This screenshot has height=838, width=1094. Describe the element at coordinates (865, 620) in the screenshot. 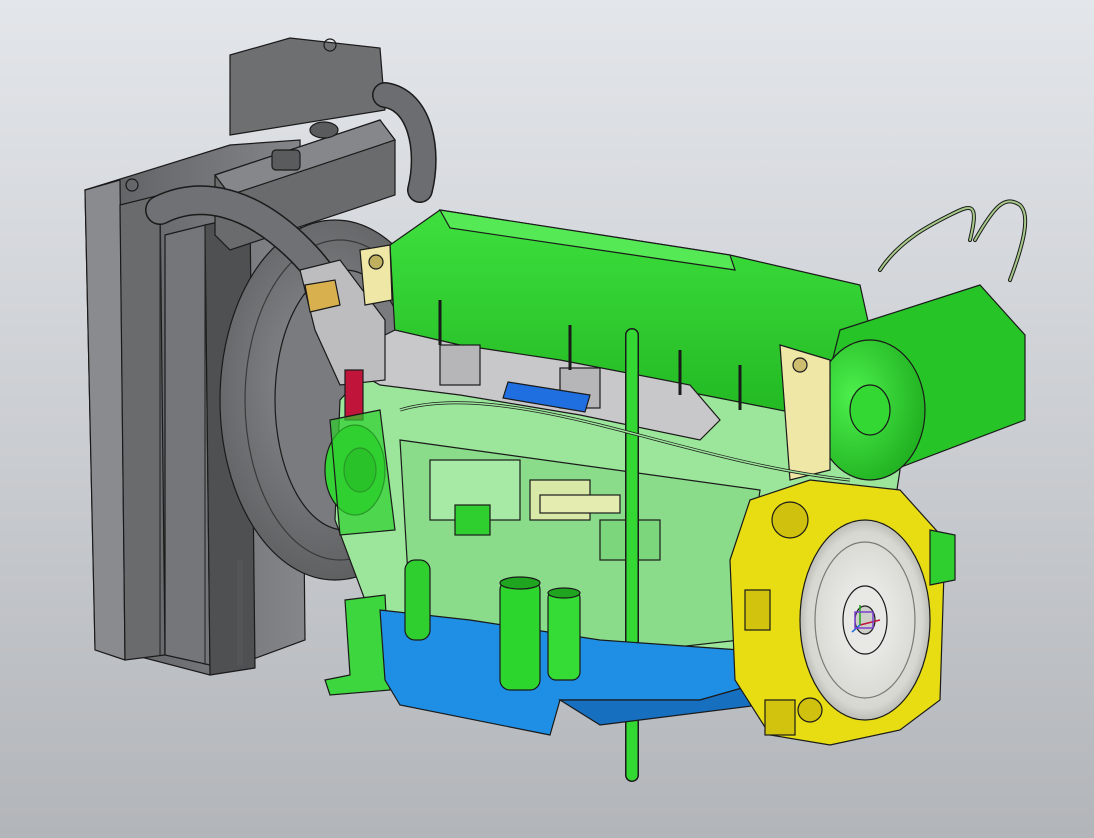

I see `flywheel` at that location.